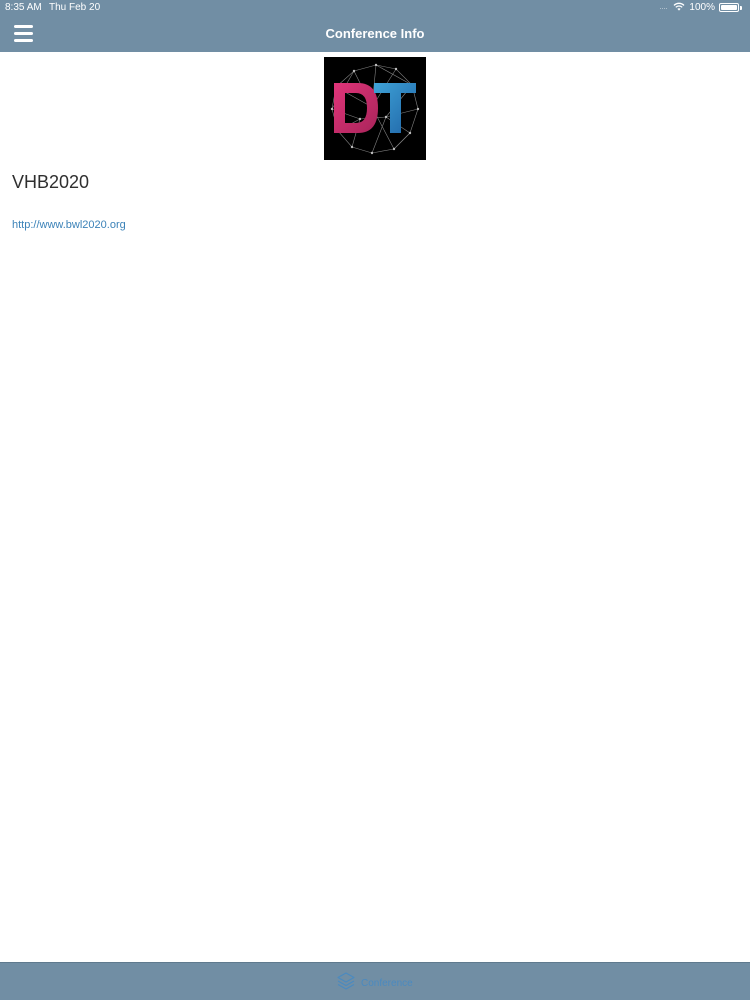  What do you see at coordinates (375, 33) in the screenshot?
I see `page-title: Conference Info` at bounding box center [375, 33].